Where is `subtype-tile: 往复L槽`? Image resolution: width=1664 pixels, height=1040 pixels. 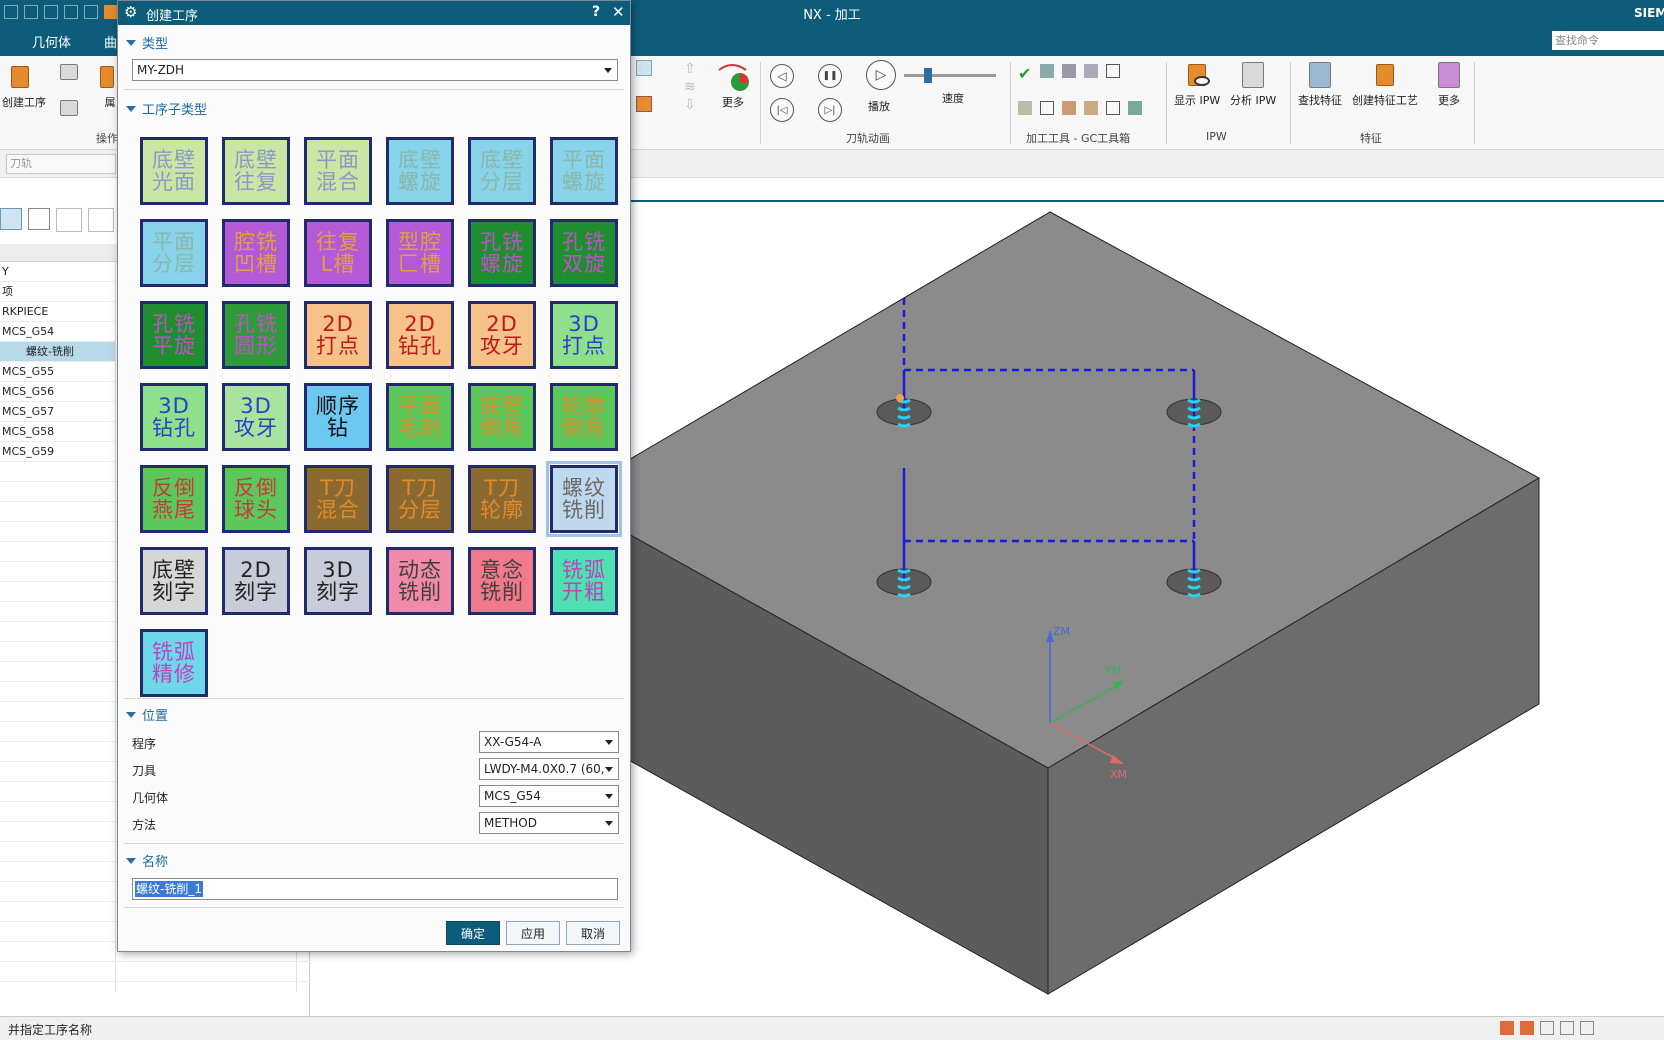
subtype-tile: 往复L槽 is located at coordinates (338, 253).